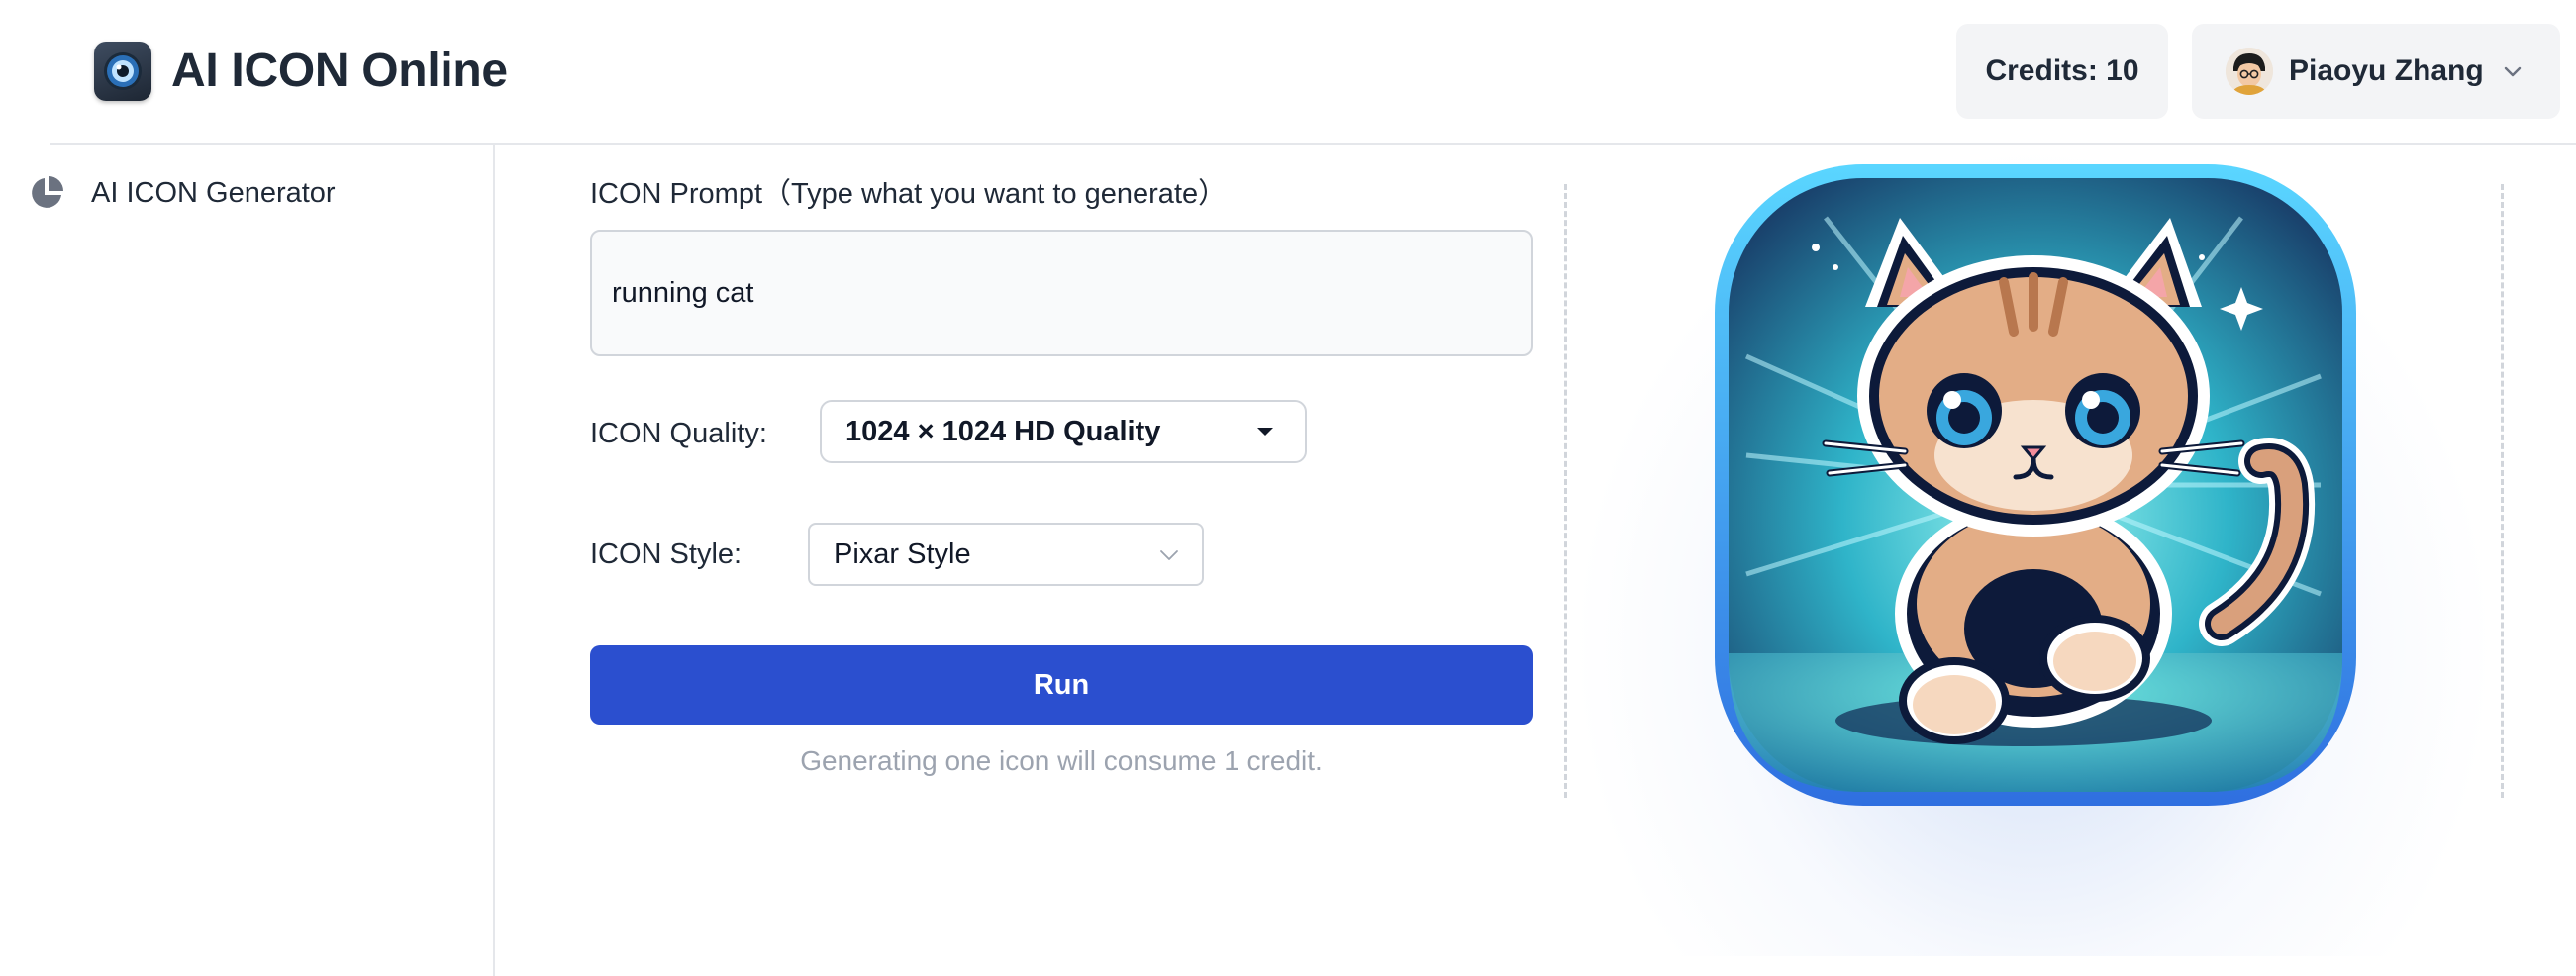 This screenshot has height=976, width=2576. Describe the element at coordinates (47, 192) in the screenshot. I see `pie-chart-icon` at that location.